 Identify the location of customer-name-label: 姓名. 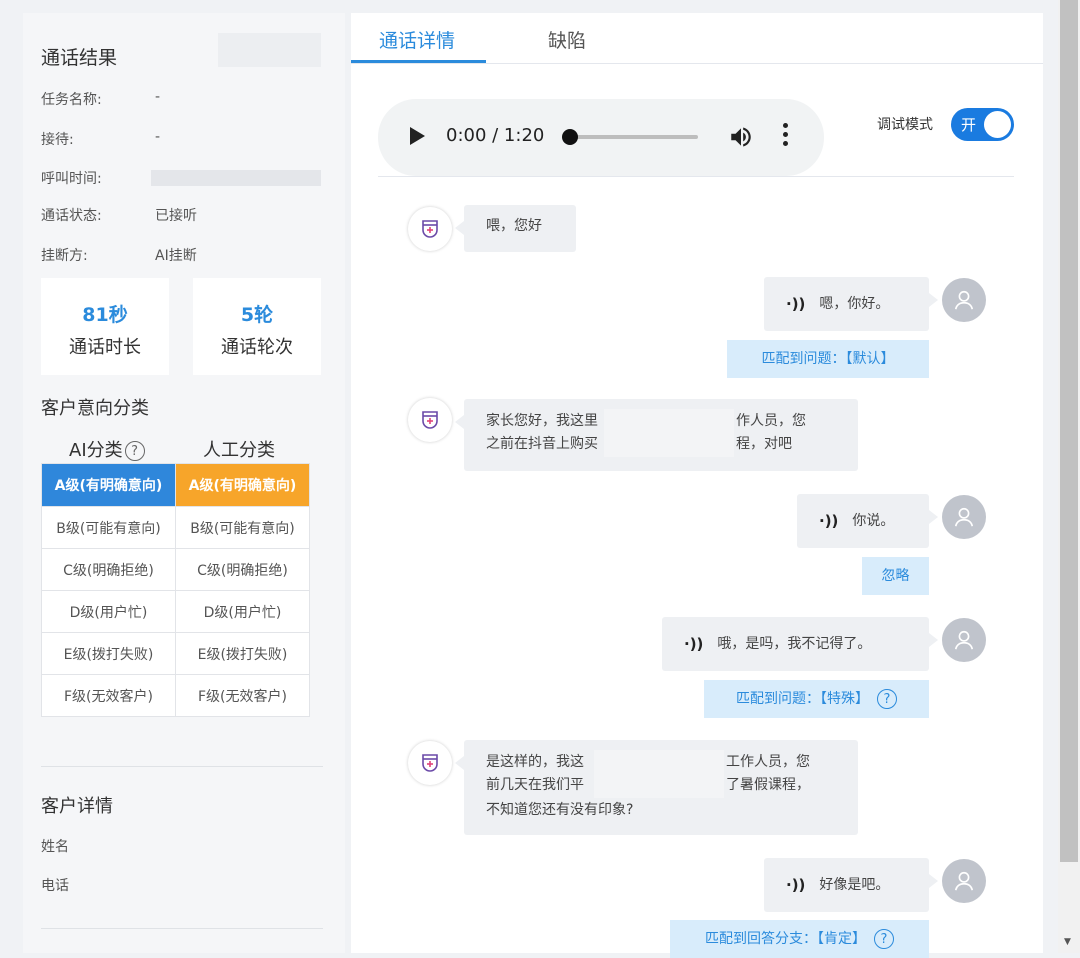
(55, 847).